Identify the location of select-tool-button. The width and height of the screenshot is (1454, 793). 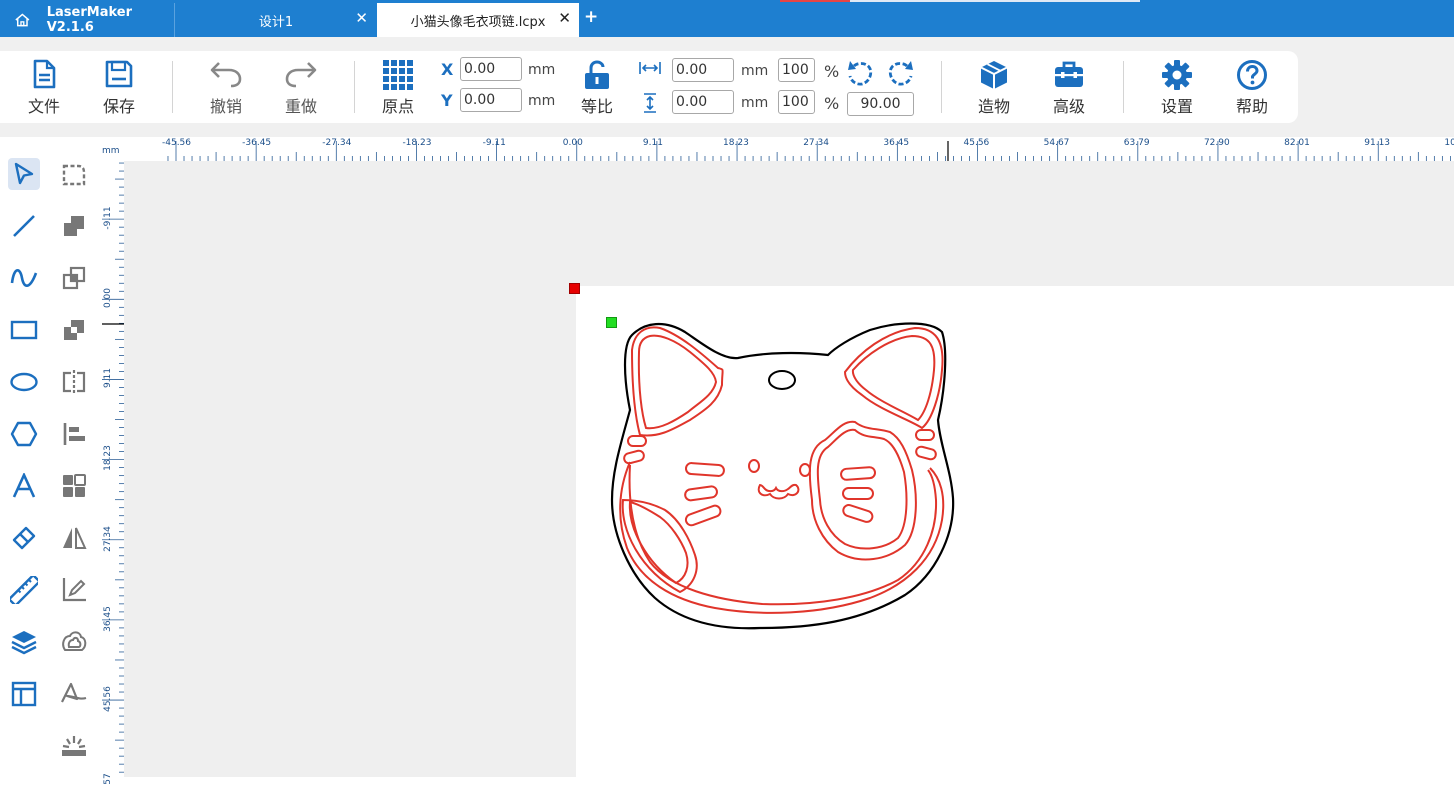
(24, 174).